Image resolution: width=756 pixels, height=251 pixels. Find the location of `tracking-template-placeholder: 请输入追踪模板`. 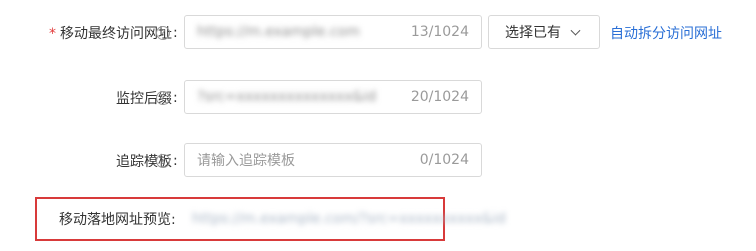

tracking-template-placeholder: 请输入追踪模板 is located at coordinates (246, 161).